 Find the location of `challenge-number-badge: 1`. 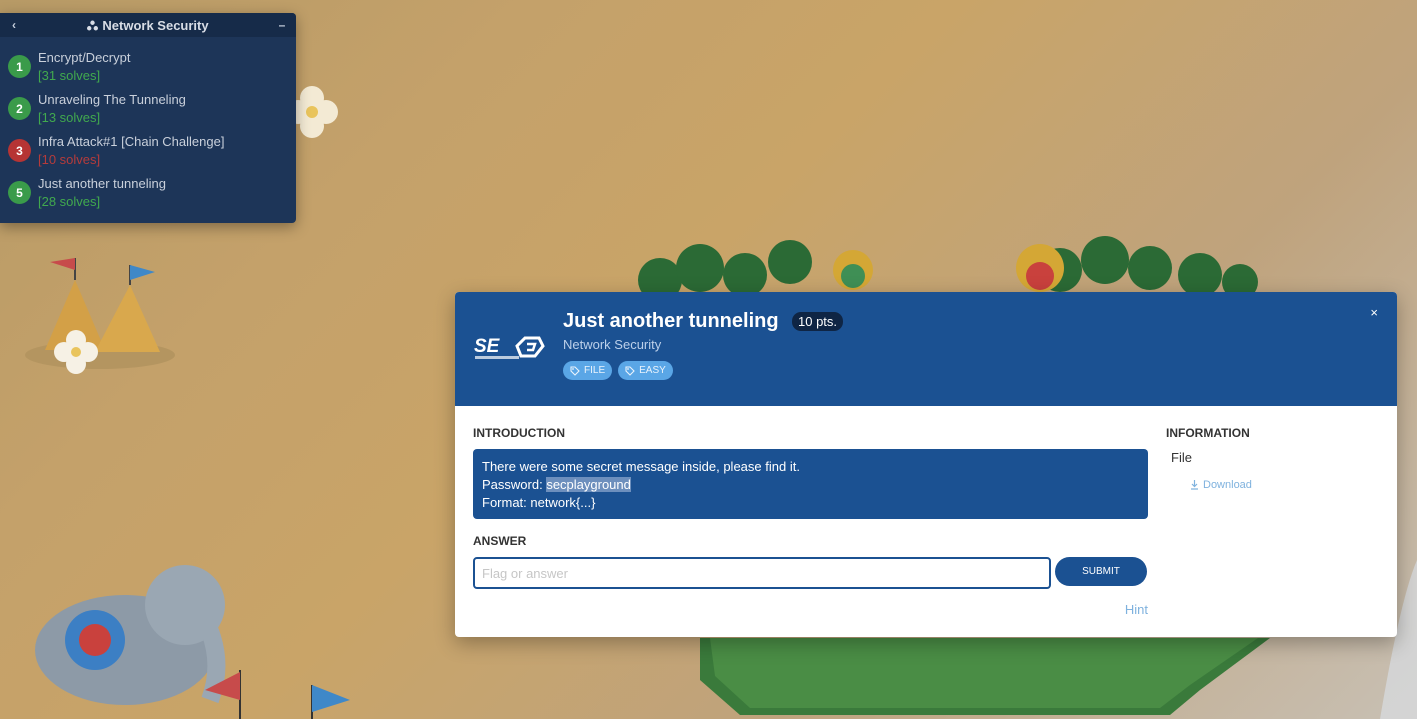

challenge-number-badge: 1 is located at coordinates (19, 66).